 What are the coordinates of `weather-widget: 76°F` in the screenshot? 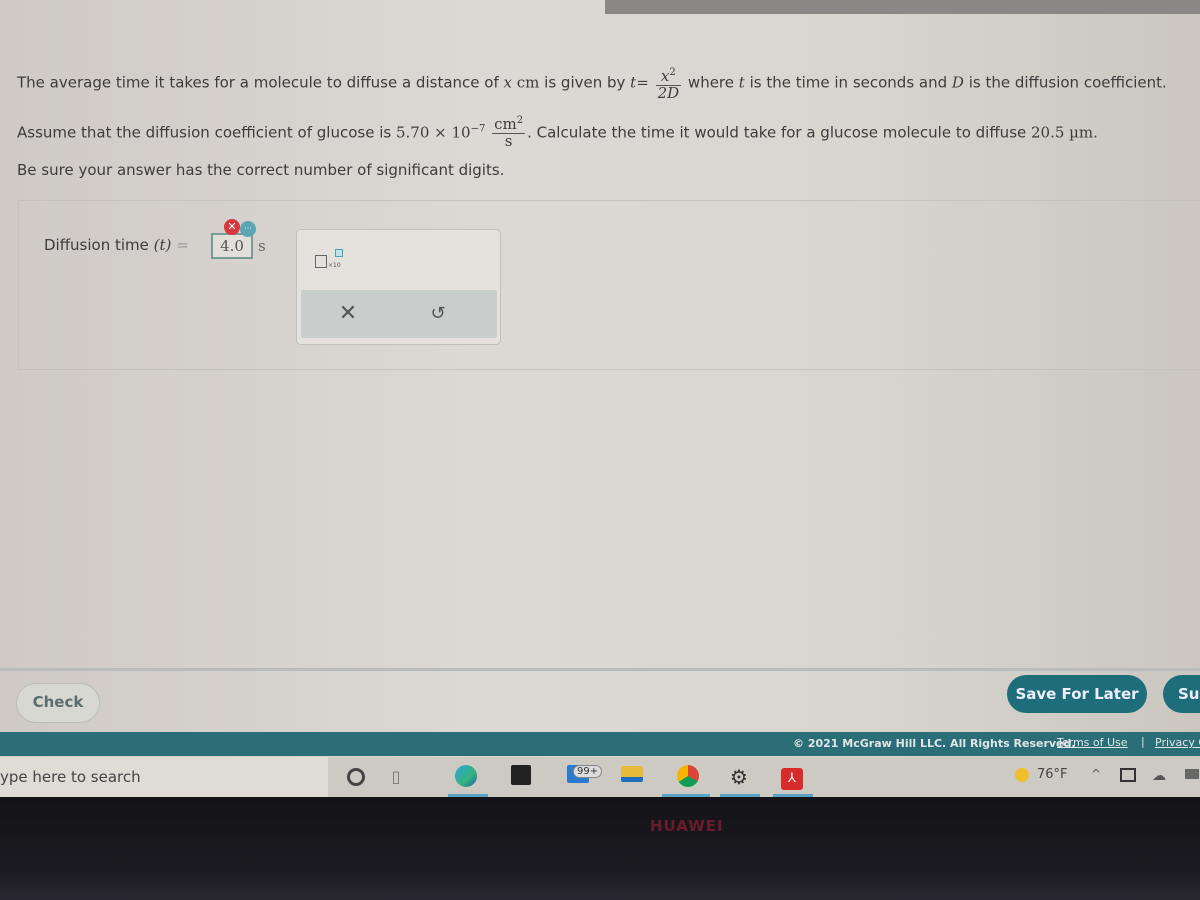 It's located at (1041, 774).